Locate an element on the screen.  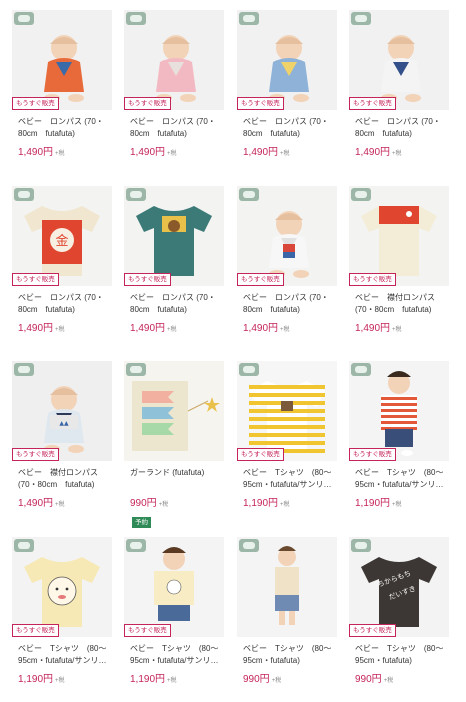
product-card: ベビー Tシャツ (80〜95cm・futafuta) 990円 +税 is located at coordinates (287, 611).